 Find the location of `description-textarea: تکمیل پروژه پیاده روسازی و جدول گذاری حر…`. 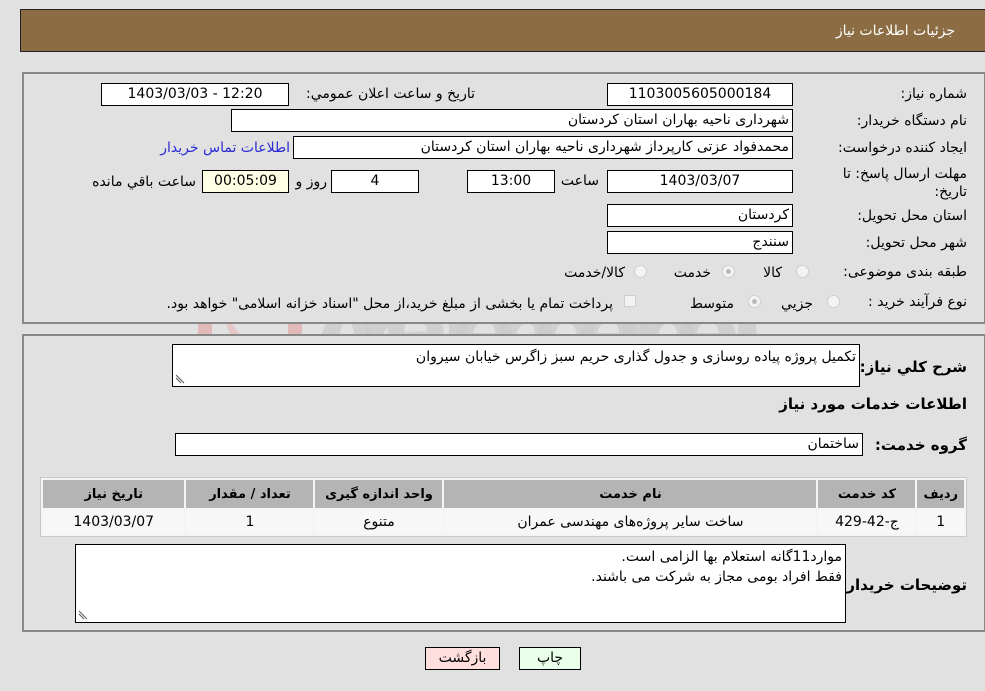

description-textarea: تکمیل پروژه پیاده روسازی و جدول گذاری حر… is located at coordinates (516, 365).